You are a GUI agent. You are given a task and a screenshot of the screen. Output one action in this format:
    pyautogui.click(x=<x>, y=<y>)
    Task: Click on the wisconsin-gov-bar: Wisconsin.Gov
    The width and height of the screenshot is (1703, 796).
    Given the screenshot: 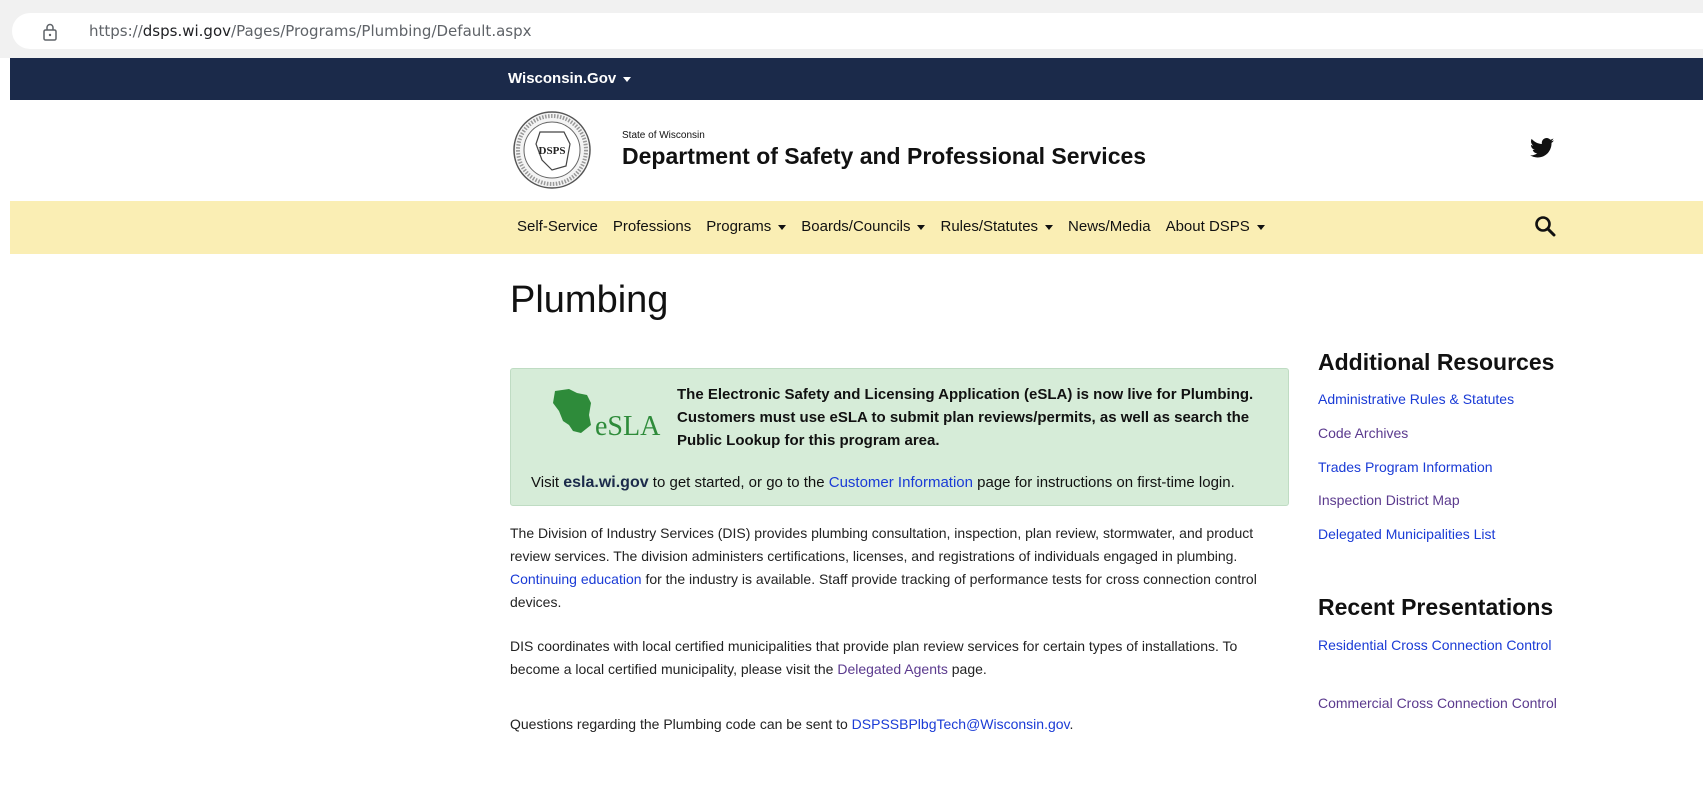 What is the action you would take?
    pyautogui.click(x=856, y=79)
    